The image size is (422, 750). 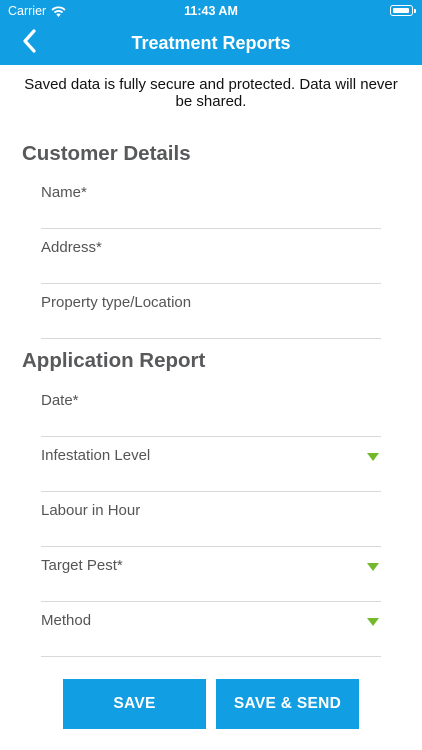 I want to click on infestation-level-label: Infestation Level, so click(x=96, y=455).